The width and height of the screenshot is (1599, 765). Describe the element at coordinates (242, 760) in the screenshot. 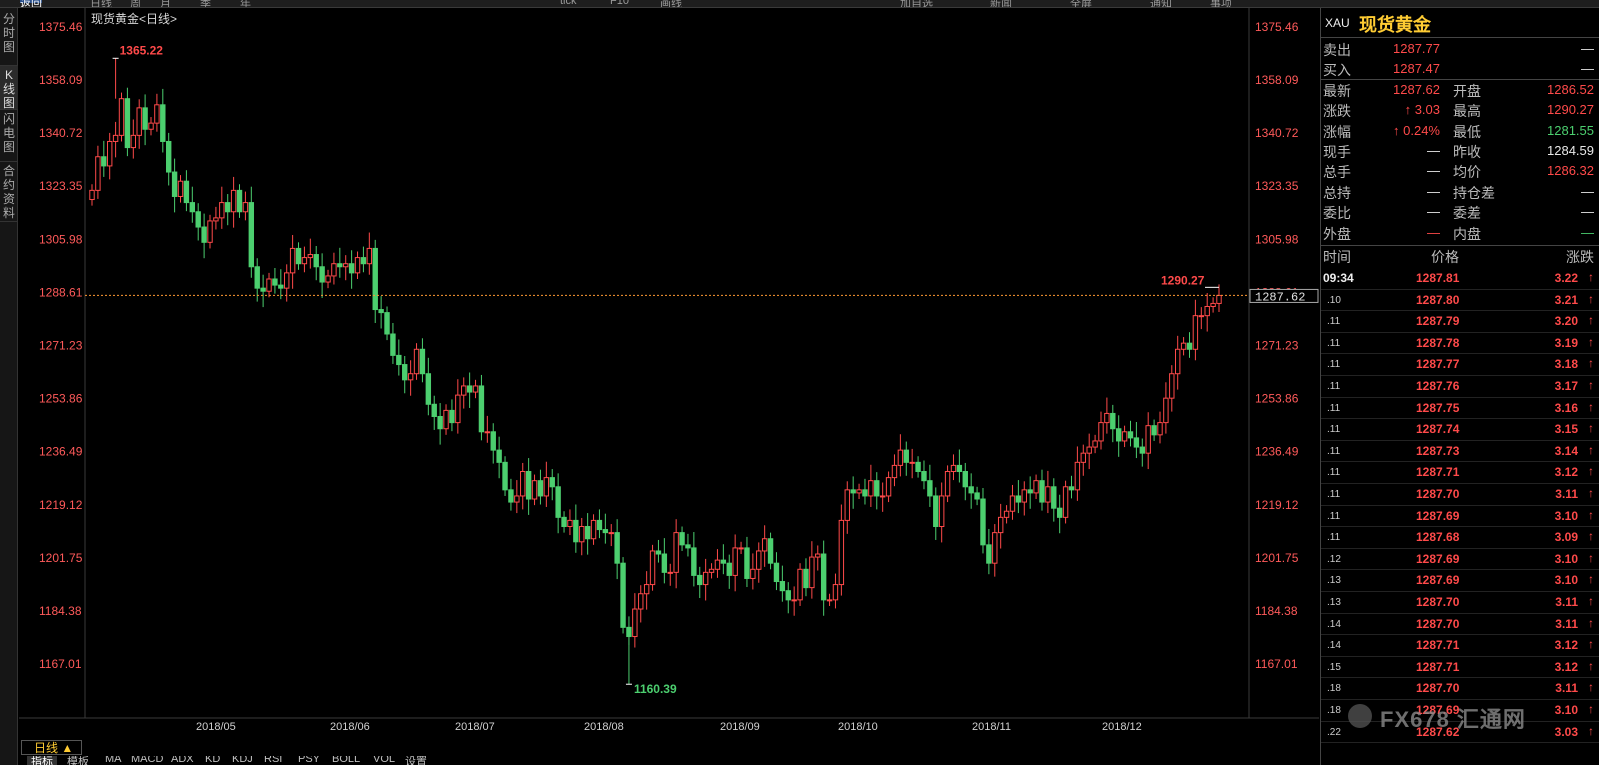

I see `indicator-tab-6: KDJ` at that location.